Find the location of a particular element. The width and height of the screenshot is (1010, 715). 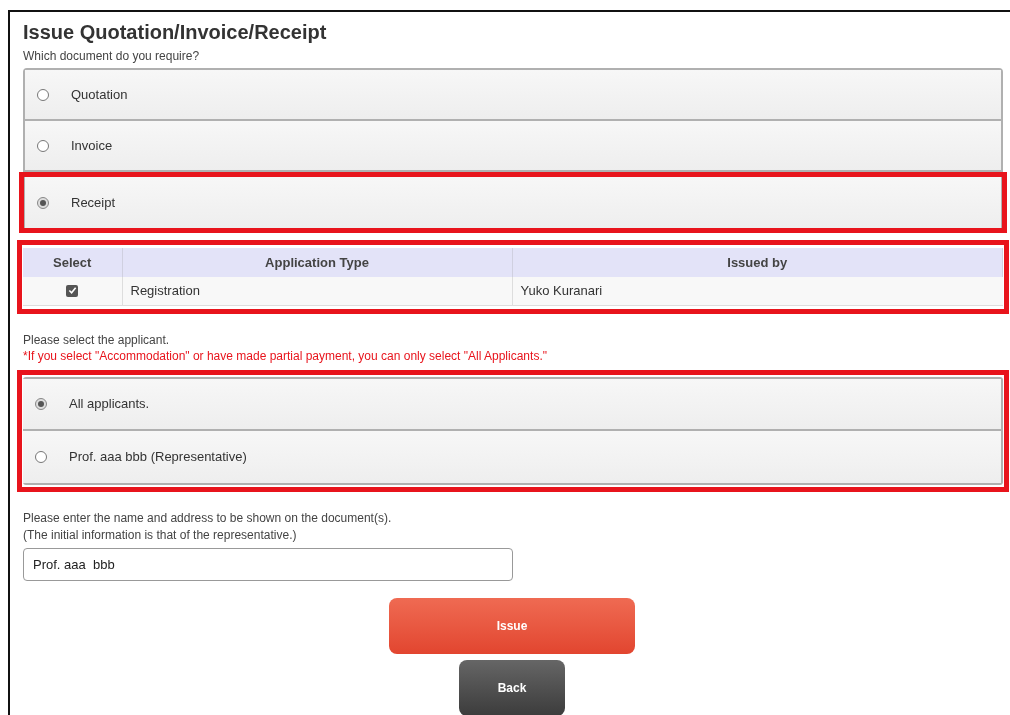

warning-note: *If you select "Accommodation" or have made partial payment, you can only select "All Applicants." is located at coordinates (285, 355).